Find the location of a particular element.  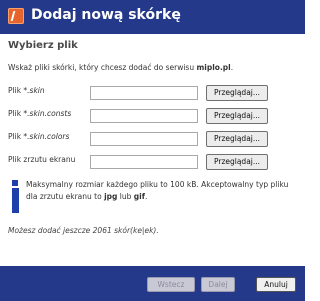

screenshot-file-label: Plik zrzutu ekranu is located at coordinates (41, 159).